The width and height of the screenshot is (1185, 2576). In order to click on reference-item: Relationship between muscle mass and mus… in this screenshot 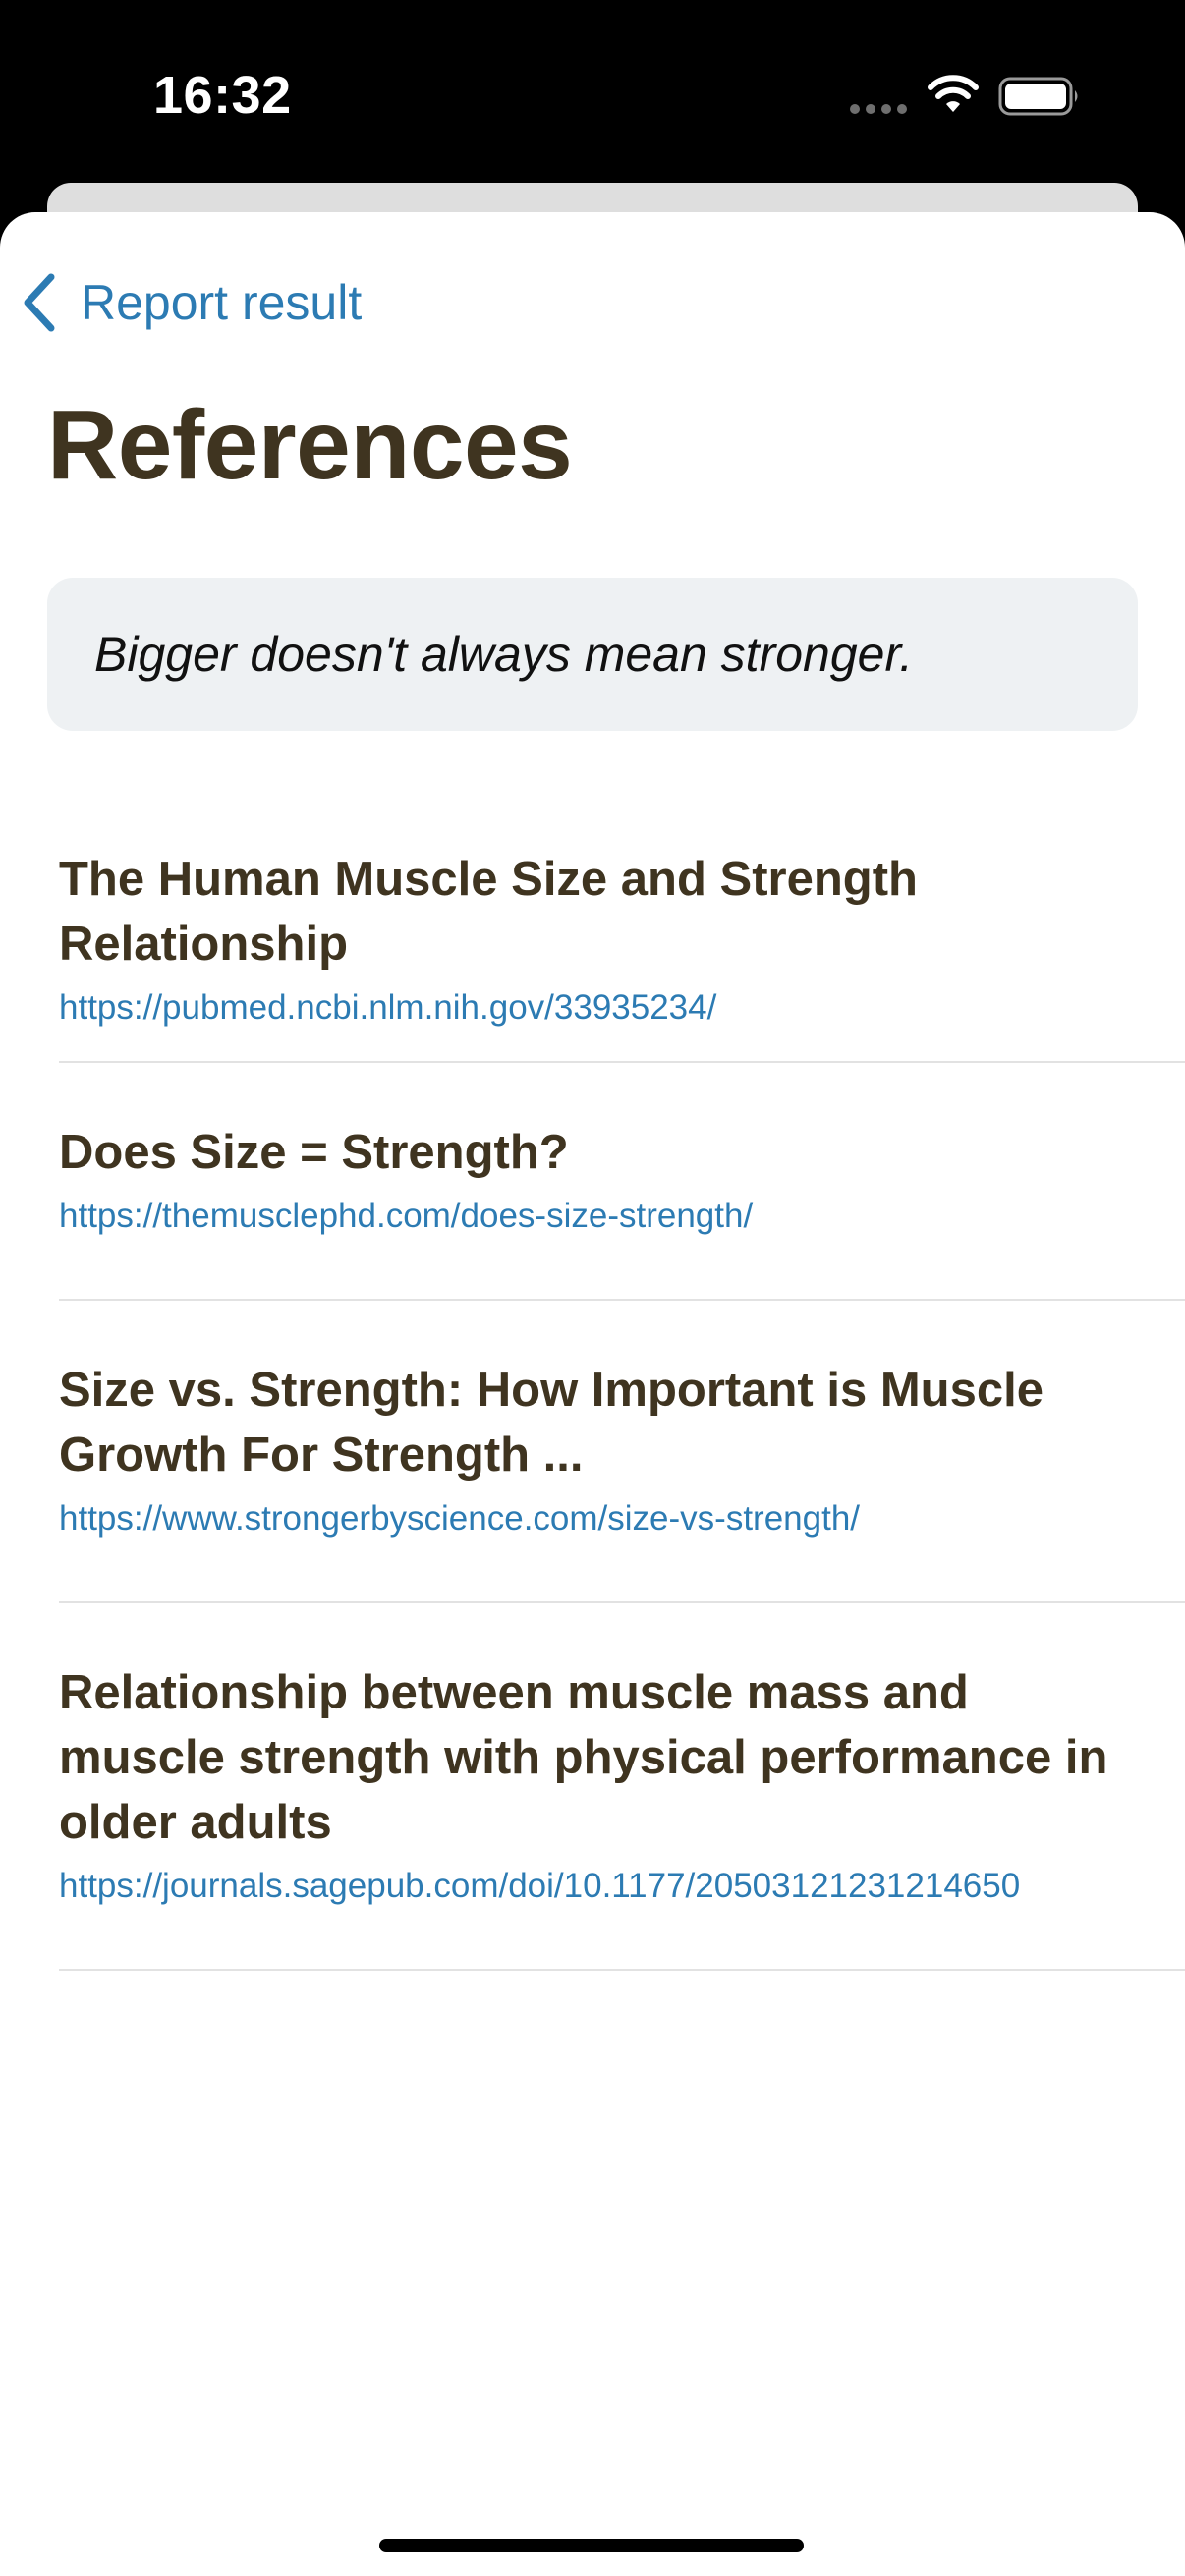, I will do `click(622, 1787)`.